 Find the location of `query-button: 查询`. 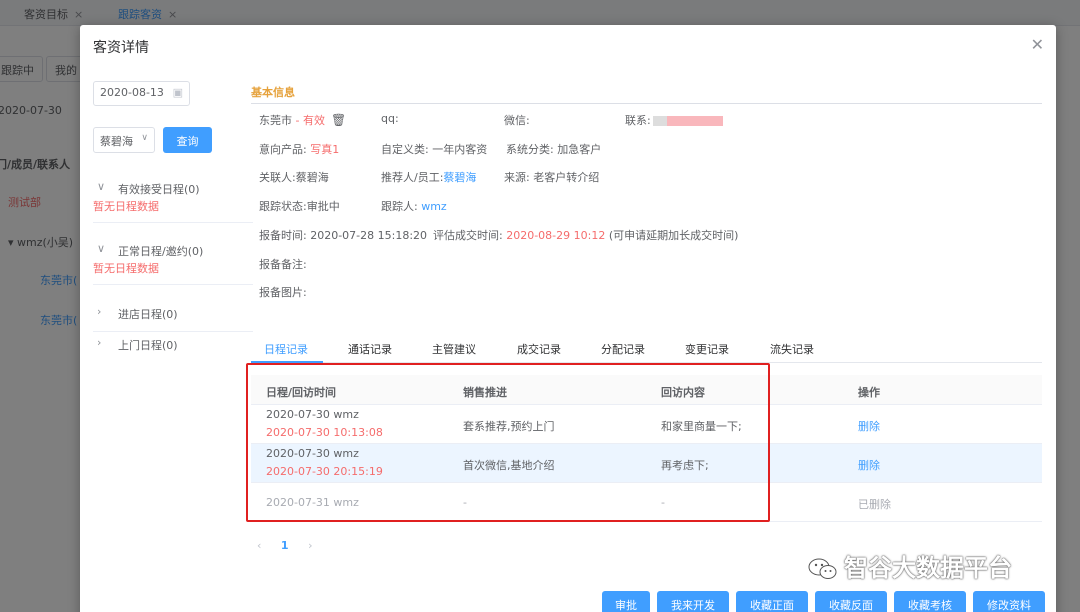

query-button: 查询 is located at coordinates (187, 140).